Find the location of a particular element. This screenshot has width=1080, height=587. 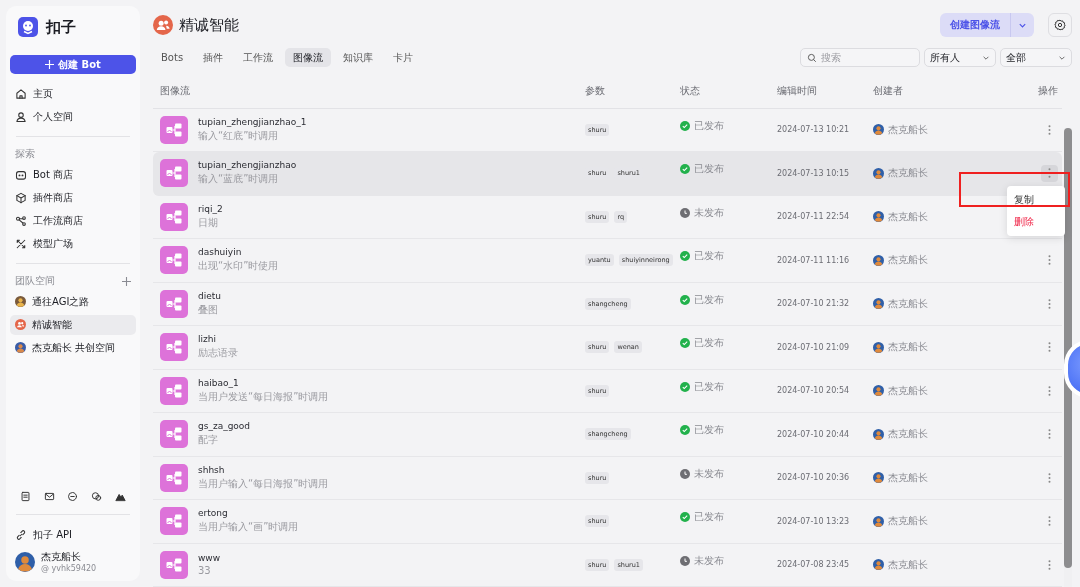

edit-time: 2024-07-13 10:21 is located at coordinates (814, 130).